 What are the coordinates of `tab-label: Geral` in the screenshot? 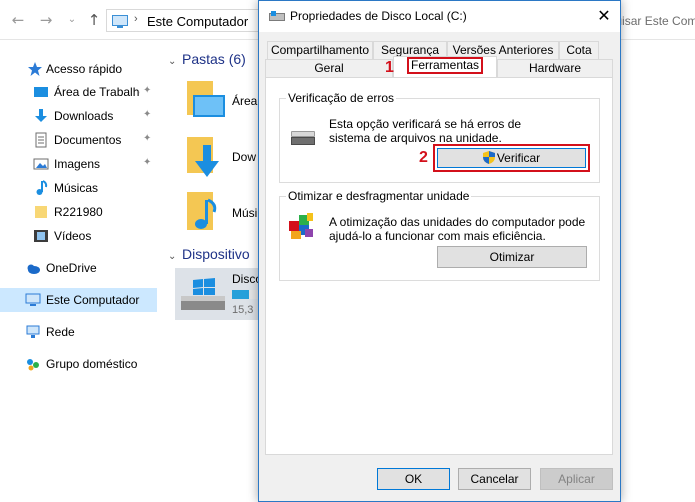 It's located at (329, 68).